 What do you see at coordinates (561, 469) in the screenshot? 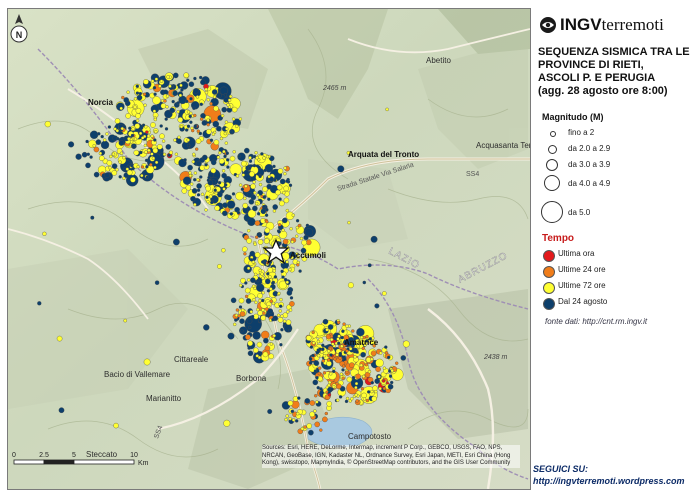
I see `follow-label: SEGUICI SU:` at bounding box center [561, 469].